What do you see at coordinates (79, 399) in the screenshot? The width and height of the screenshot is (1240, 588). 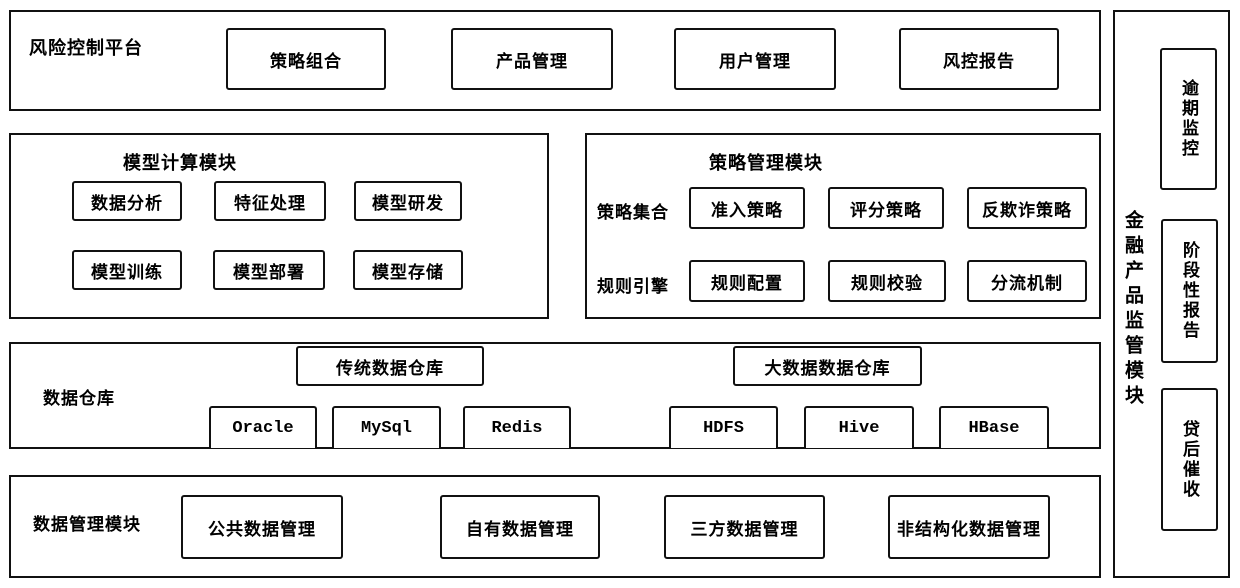 I see `data-warehouse-title: 数据仓库` at bounding box center [79, 399].